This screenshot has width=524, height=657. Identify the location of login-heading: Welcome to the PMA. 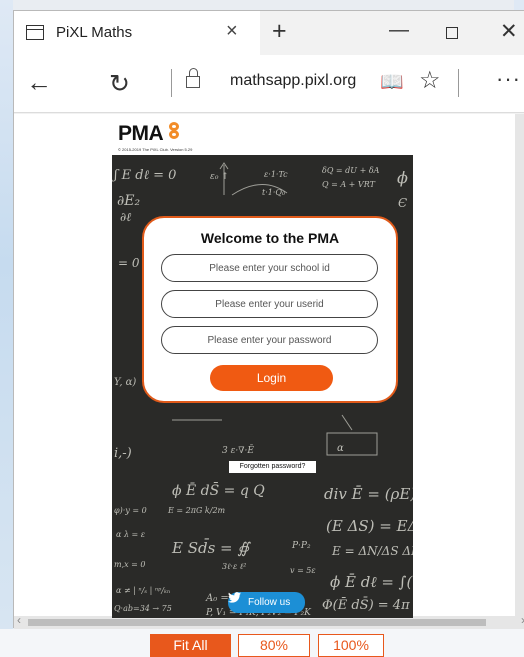
(270, 238).